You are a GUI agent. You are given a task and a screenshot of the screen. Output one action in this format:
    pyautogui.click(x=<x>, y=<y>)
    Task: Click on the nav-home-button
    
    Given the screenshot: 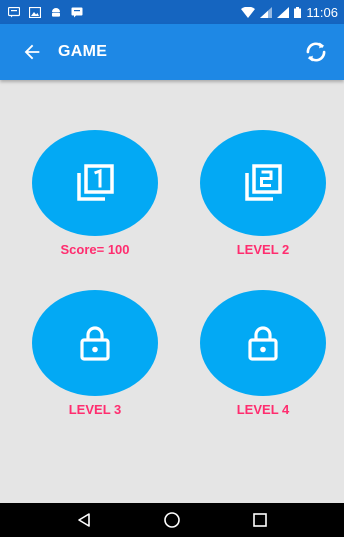 What is the action you would take?
    pyautogui.click(x=172, y=520)
    